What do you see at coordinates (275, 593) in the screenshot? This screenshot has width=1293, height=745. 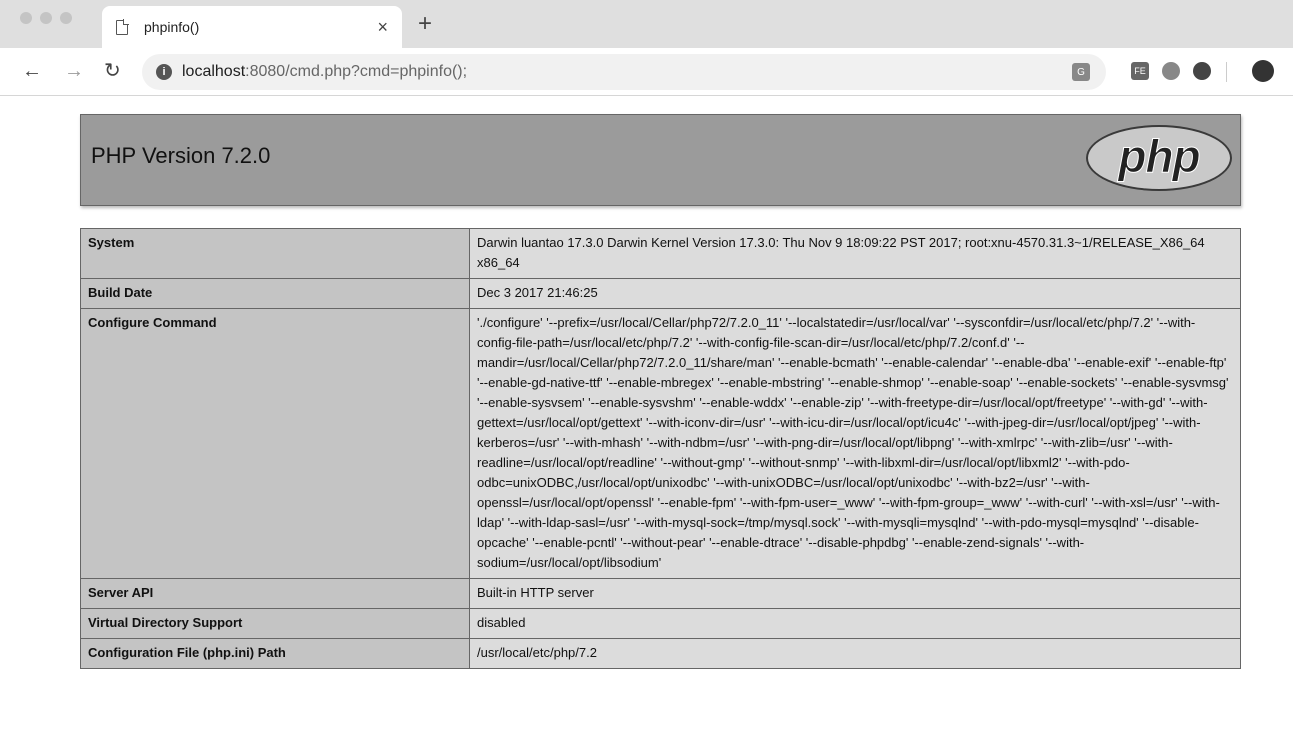 I see `row-key: Server API` at bounding box center [275, 593].